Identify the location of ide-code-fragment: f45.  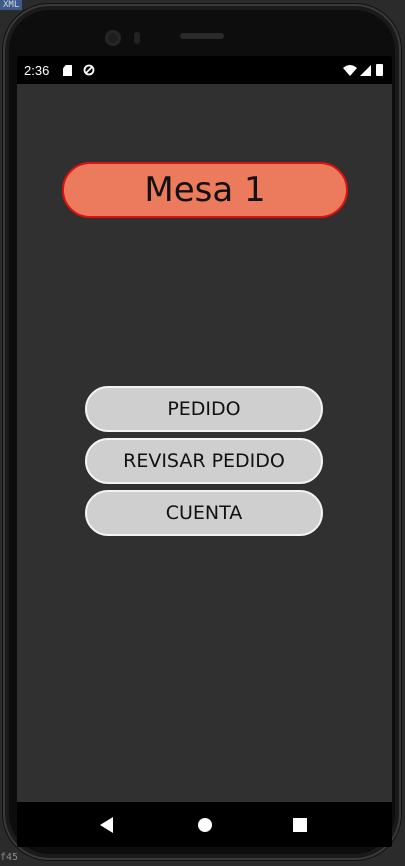
(9, 857).